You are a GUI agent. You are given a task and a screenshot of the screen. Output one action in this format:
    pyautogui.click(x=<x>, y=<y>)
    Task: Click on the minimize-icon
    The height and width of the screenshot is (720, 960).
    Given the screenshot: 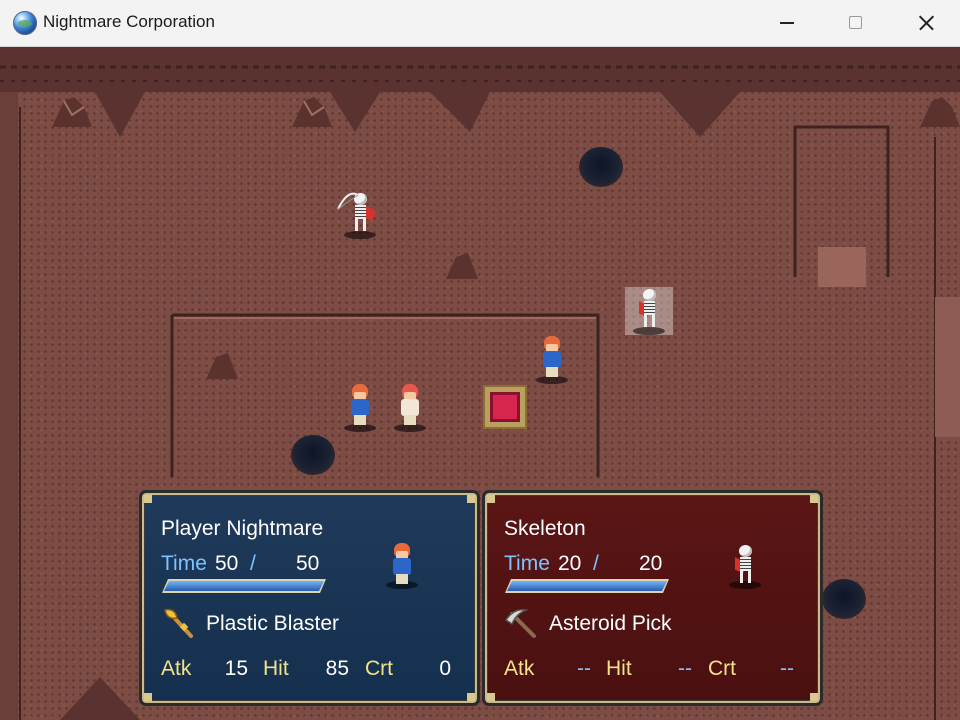 What is the action you would take?
    pyautogui.click(x=787, y=23)
    